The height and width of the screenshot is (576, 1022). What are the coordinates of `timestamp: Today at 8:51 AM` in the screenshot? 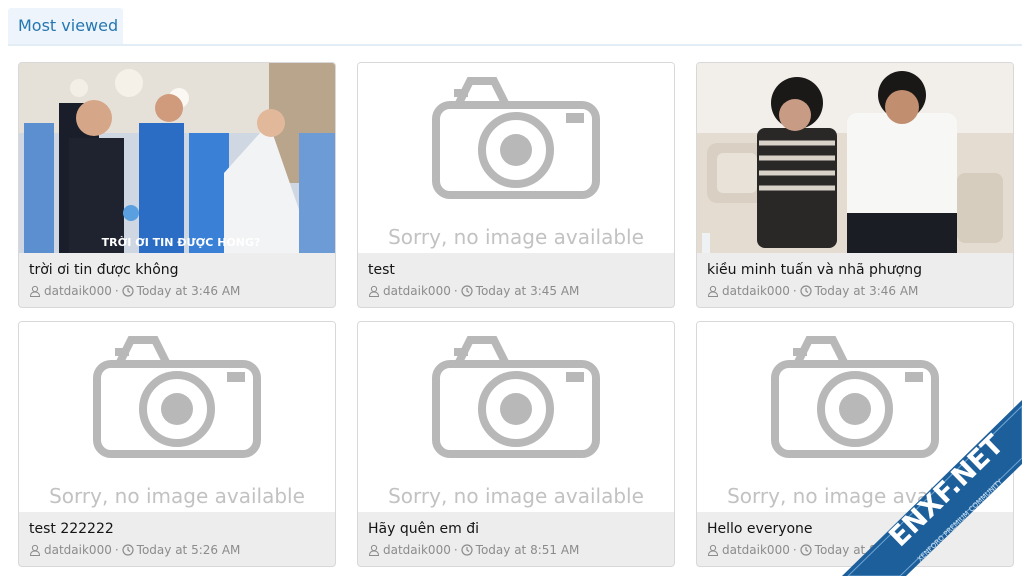 It's located at (528, 550).